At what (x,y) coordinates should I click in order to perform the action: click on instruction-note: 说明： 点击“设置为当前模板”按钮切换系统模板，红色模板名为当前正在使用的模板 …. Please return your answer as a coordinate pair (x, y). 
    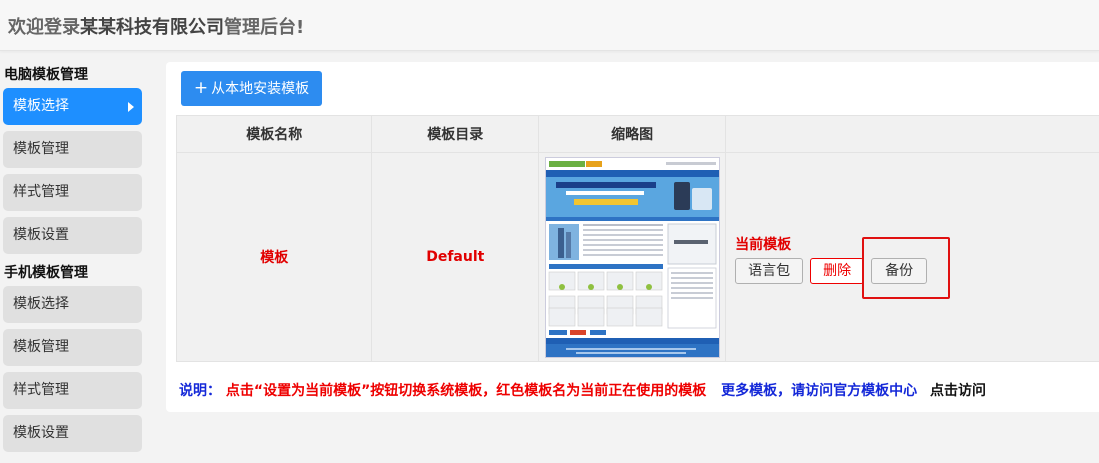
    Looking at the image, I should click on (582, 390).